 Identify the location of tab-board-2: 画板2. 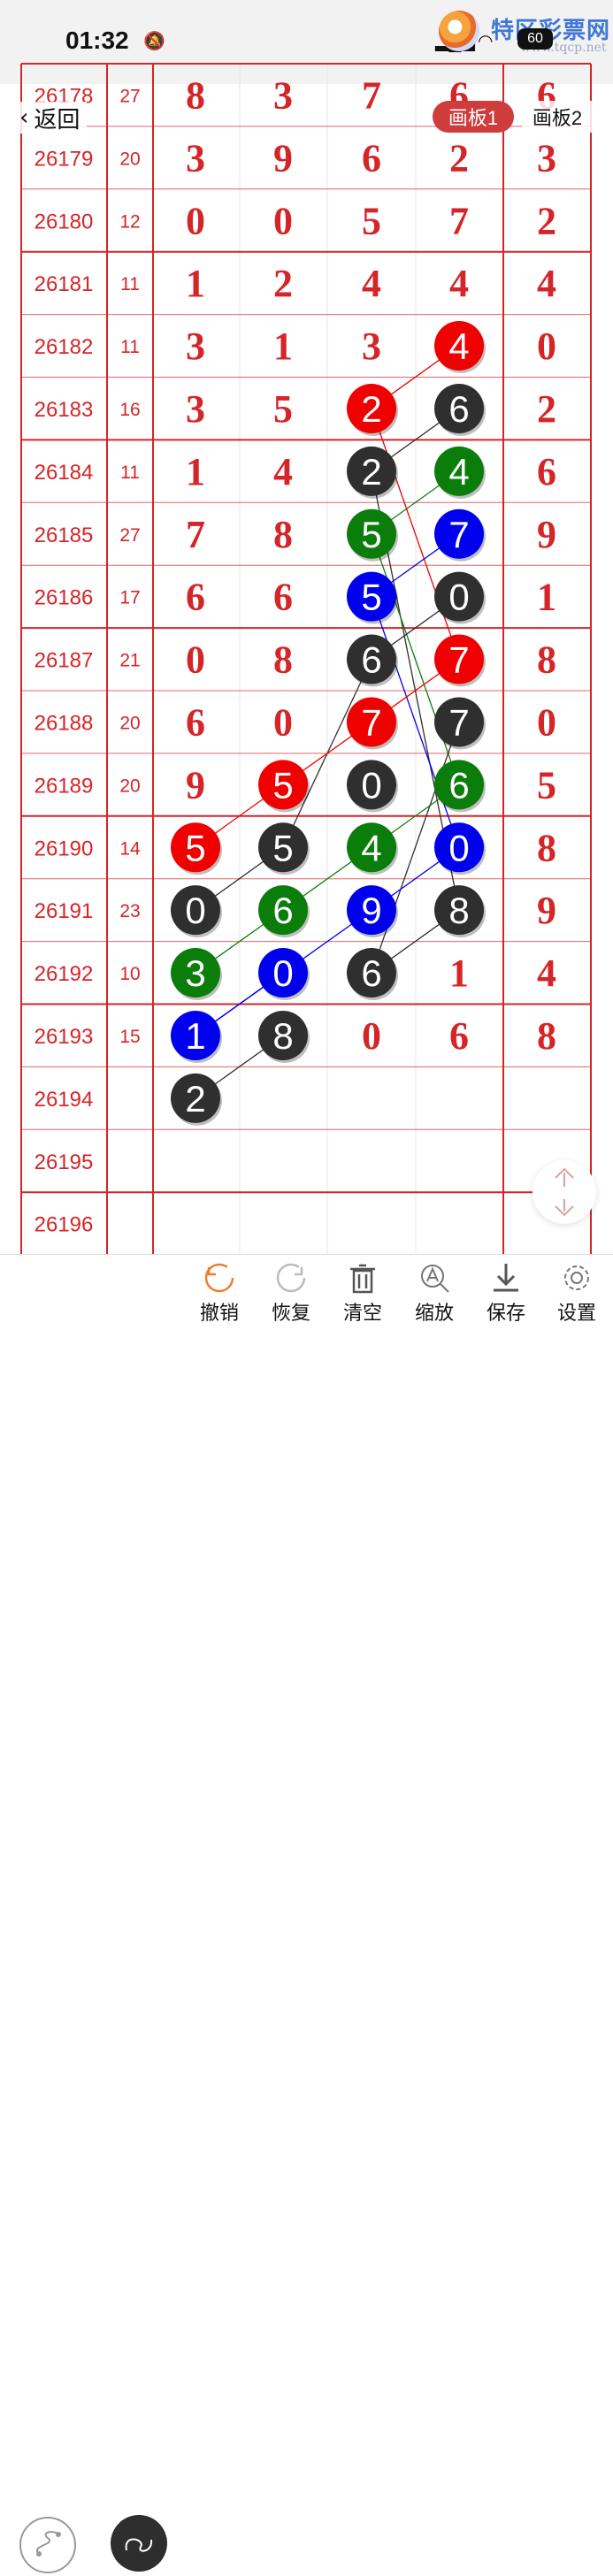
(557, 117).